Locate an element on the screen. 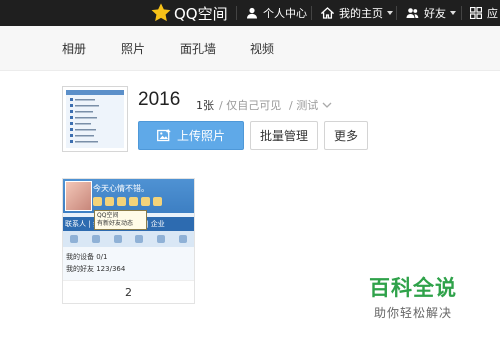 The height and width of the screenshot is (348, 500). user-icon is located at coordinates (252, 13).